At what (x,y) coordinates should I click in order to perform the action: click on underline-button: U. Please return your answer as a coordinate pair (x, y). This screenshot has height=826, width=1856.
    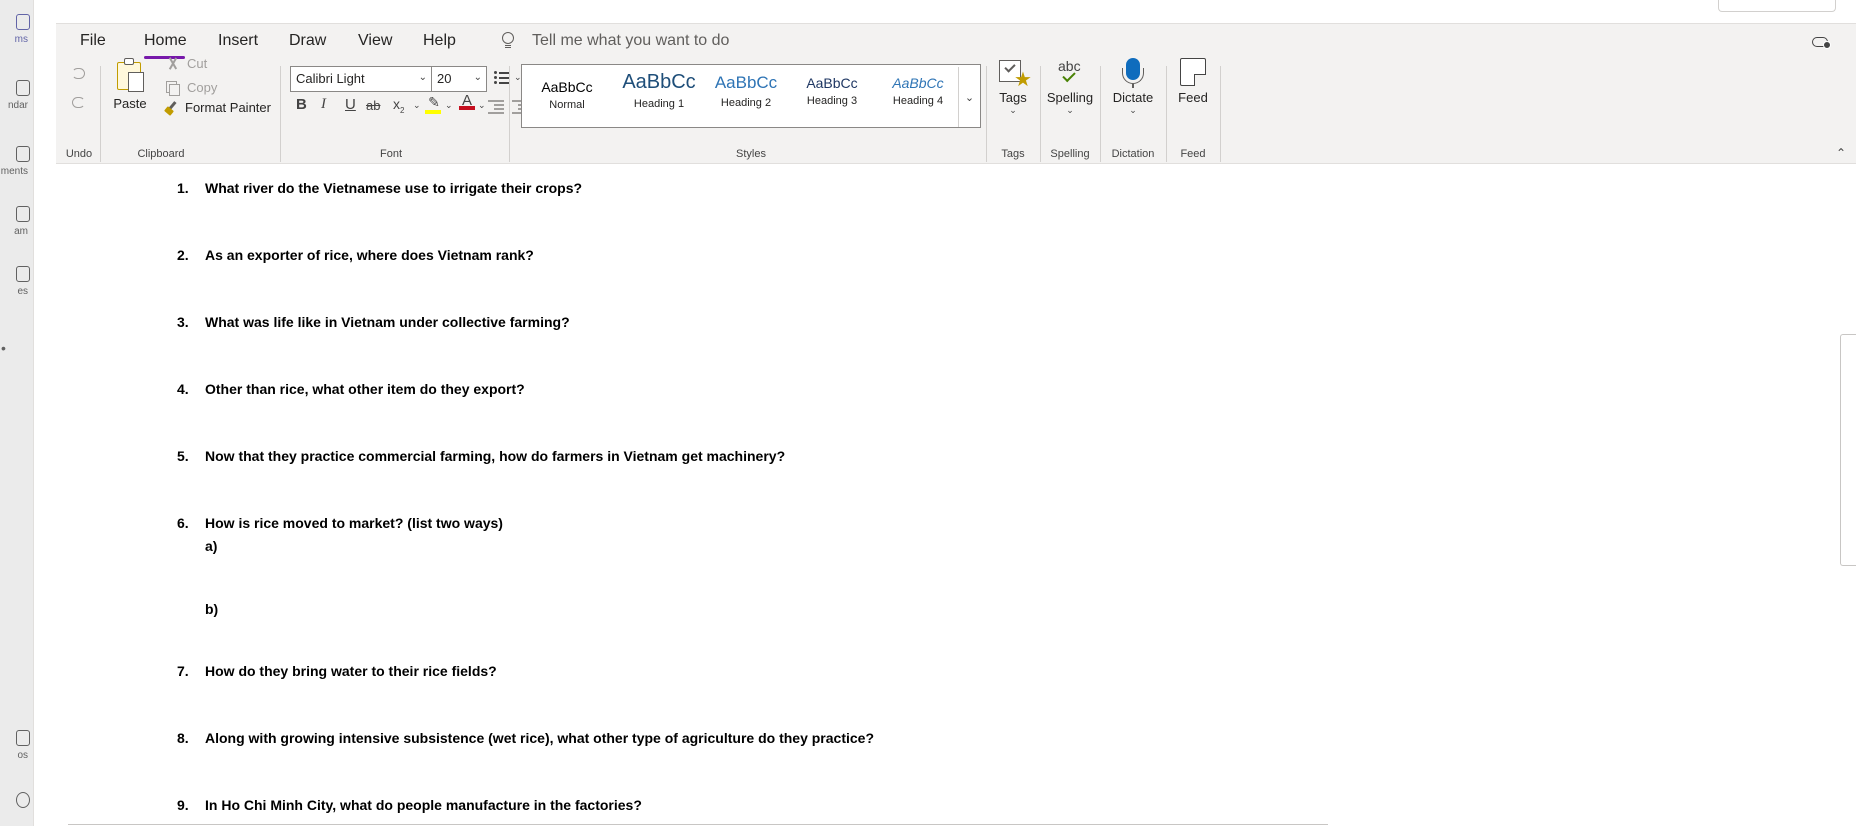
    Looking at the image, I should click on (350, 106).